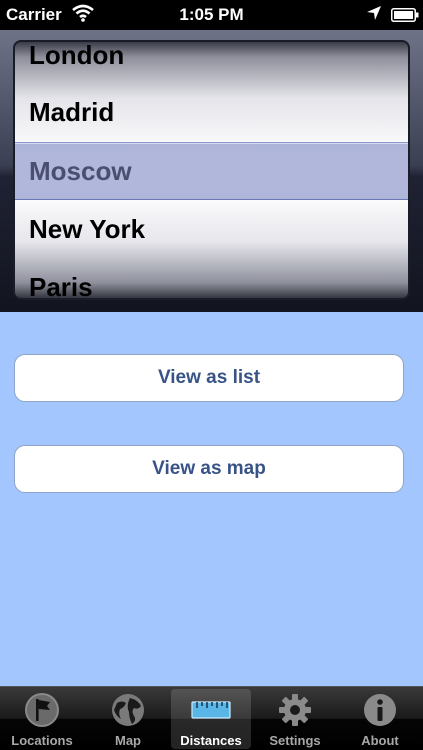 This screenshot has height=750, width=423. Describe the element at coordinates (128, 740) in the screenshot. I see `tab-map-label: Map` at that location.